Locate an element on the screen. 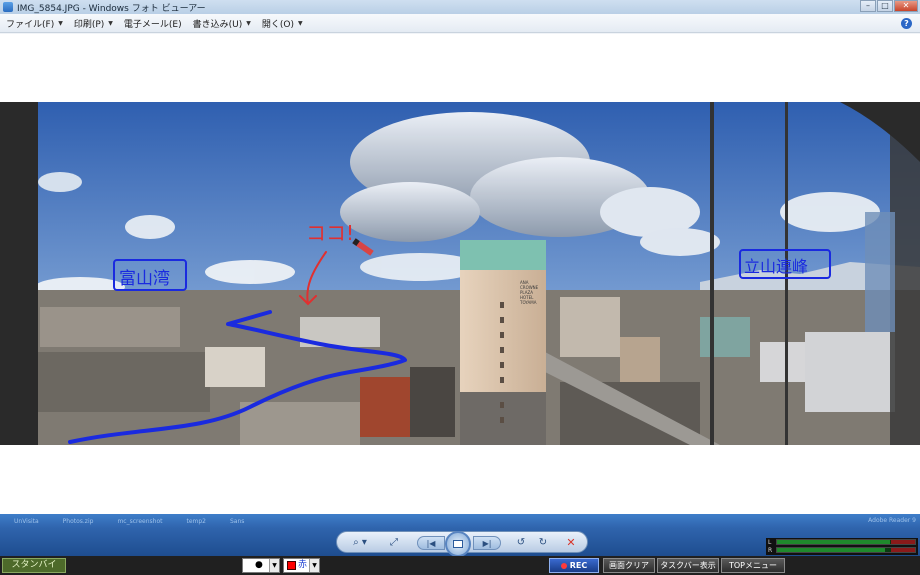  audio-level-meter: L R is located at coordinates (842, 546).